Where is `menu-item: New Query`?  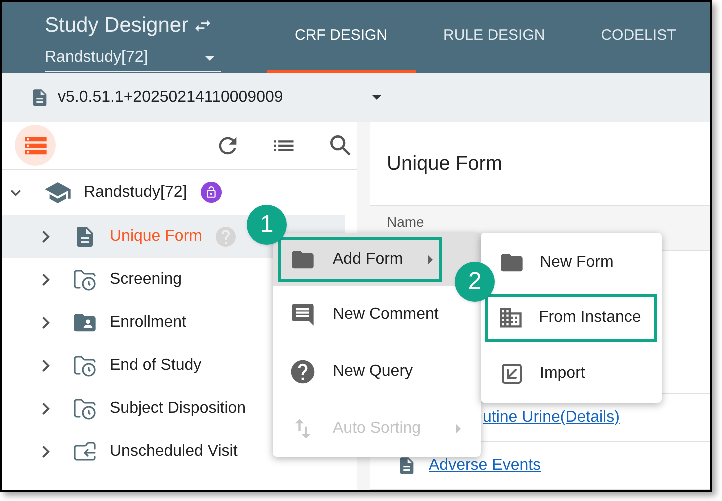 menu-item: New Query is located at coordinates (377, 371).